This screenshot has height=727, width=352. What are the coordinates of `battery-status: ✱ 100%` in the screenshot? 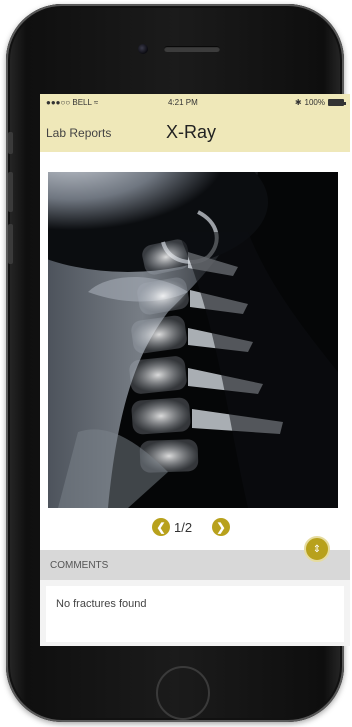 It's located at (320, 102).